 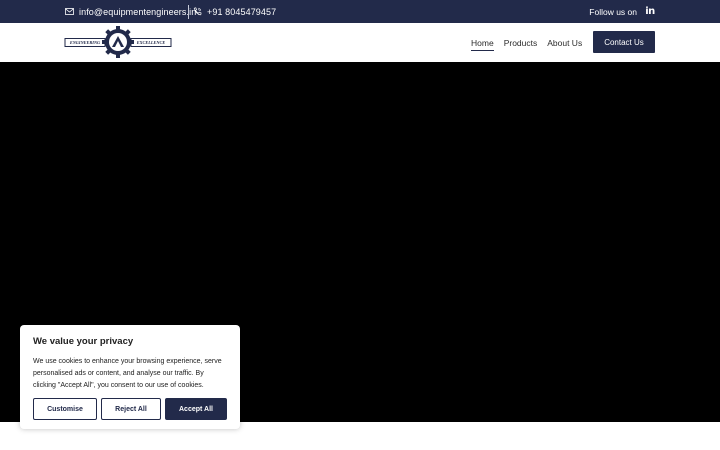 I want to click on email-text: info@equipmentengineers.in, so click(x=138, y=11).